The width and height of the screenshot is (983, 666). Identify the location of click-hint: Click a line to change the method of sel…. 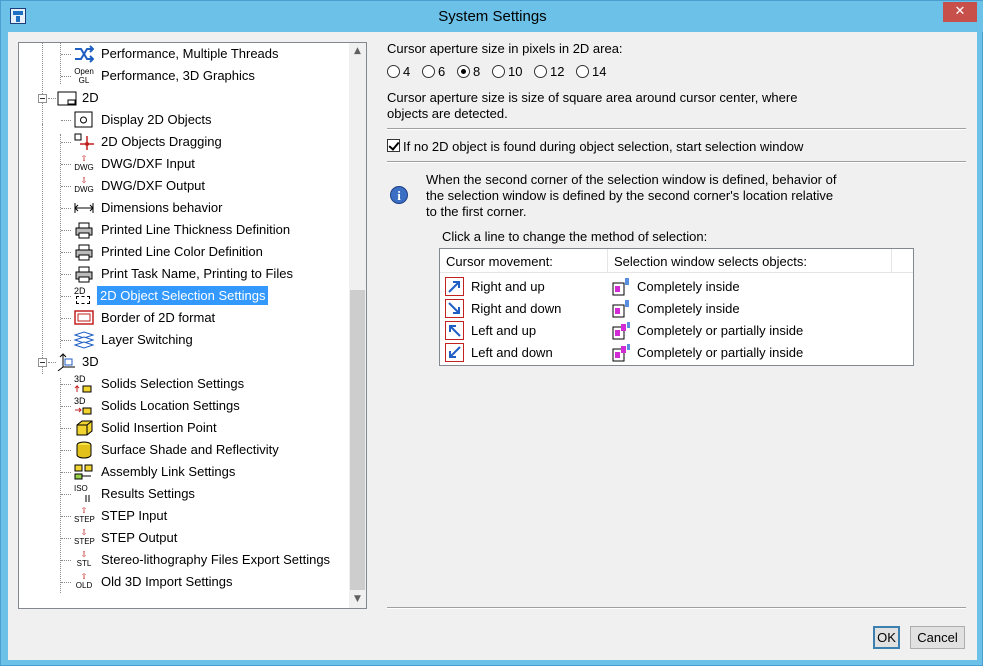
(575, 236).